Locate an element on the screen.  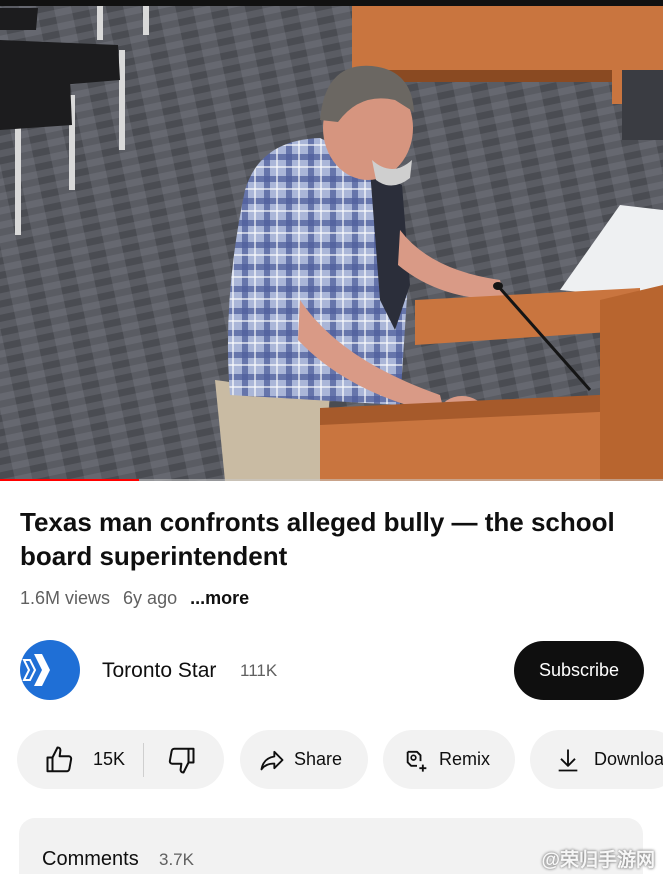
share-icon is located at coordinates (272, 760).